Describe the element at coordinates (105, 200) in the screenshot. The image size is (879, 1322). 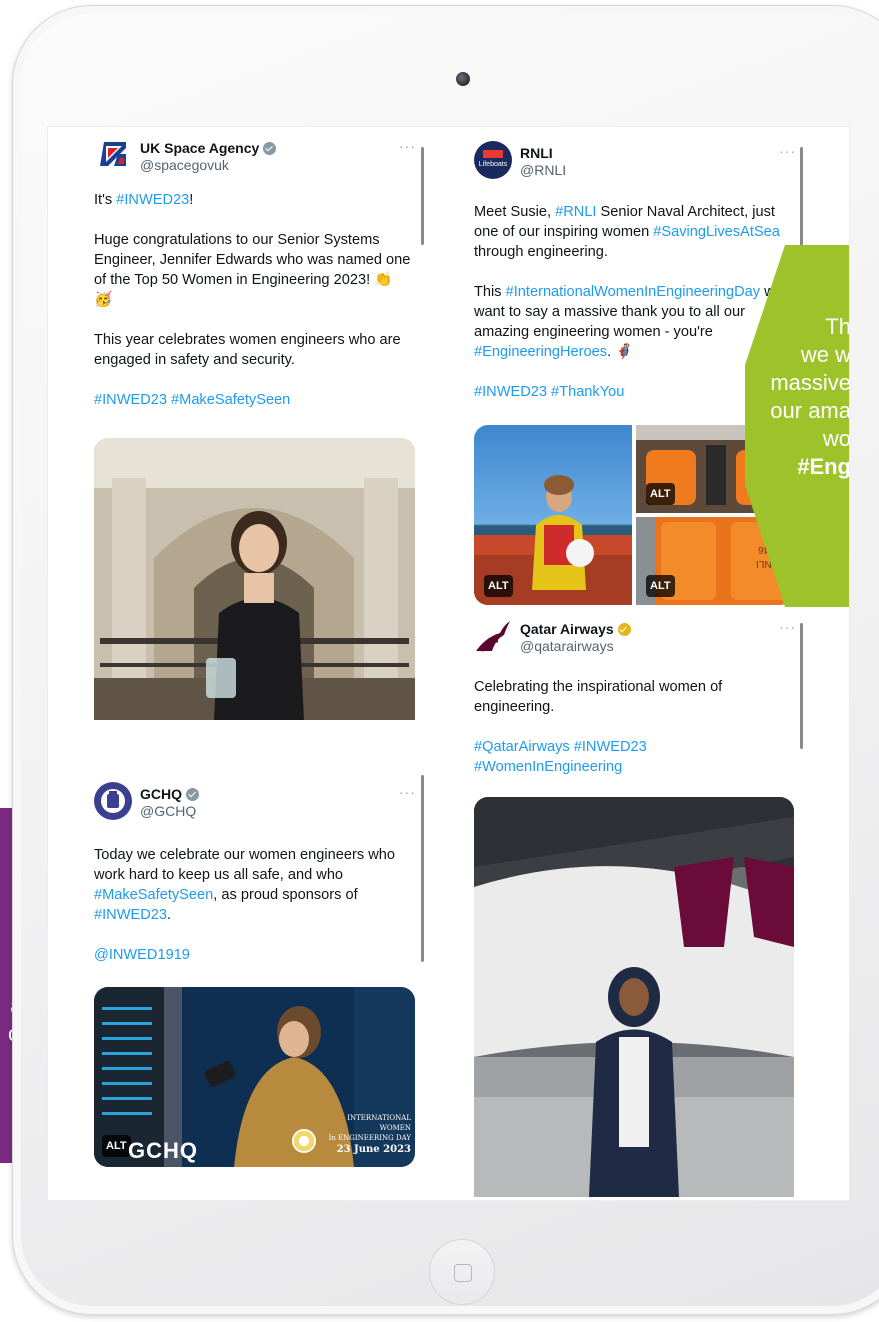
I see `text-segment: It's` at that location.